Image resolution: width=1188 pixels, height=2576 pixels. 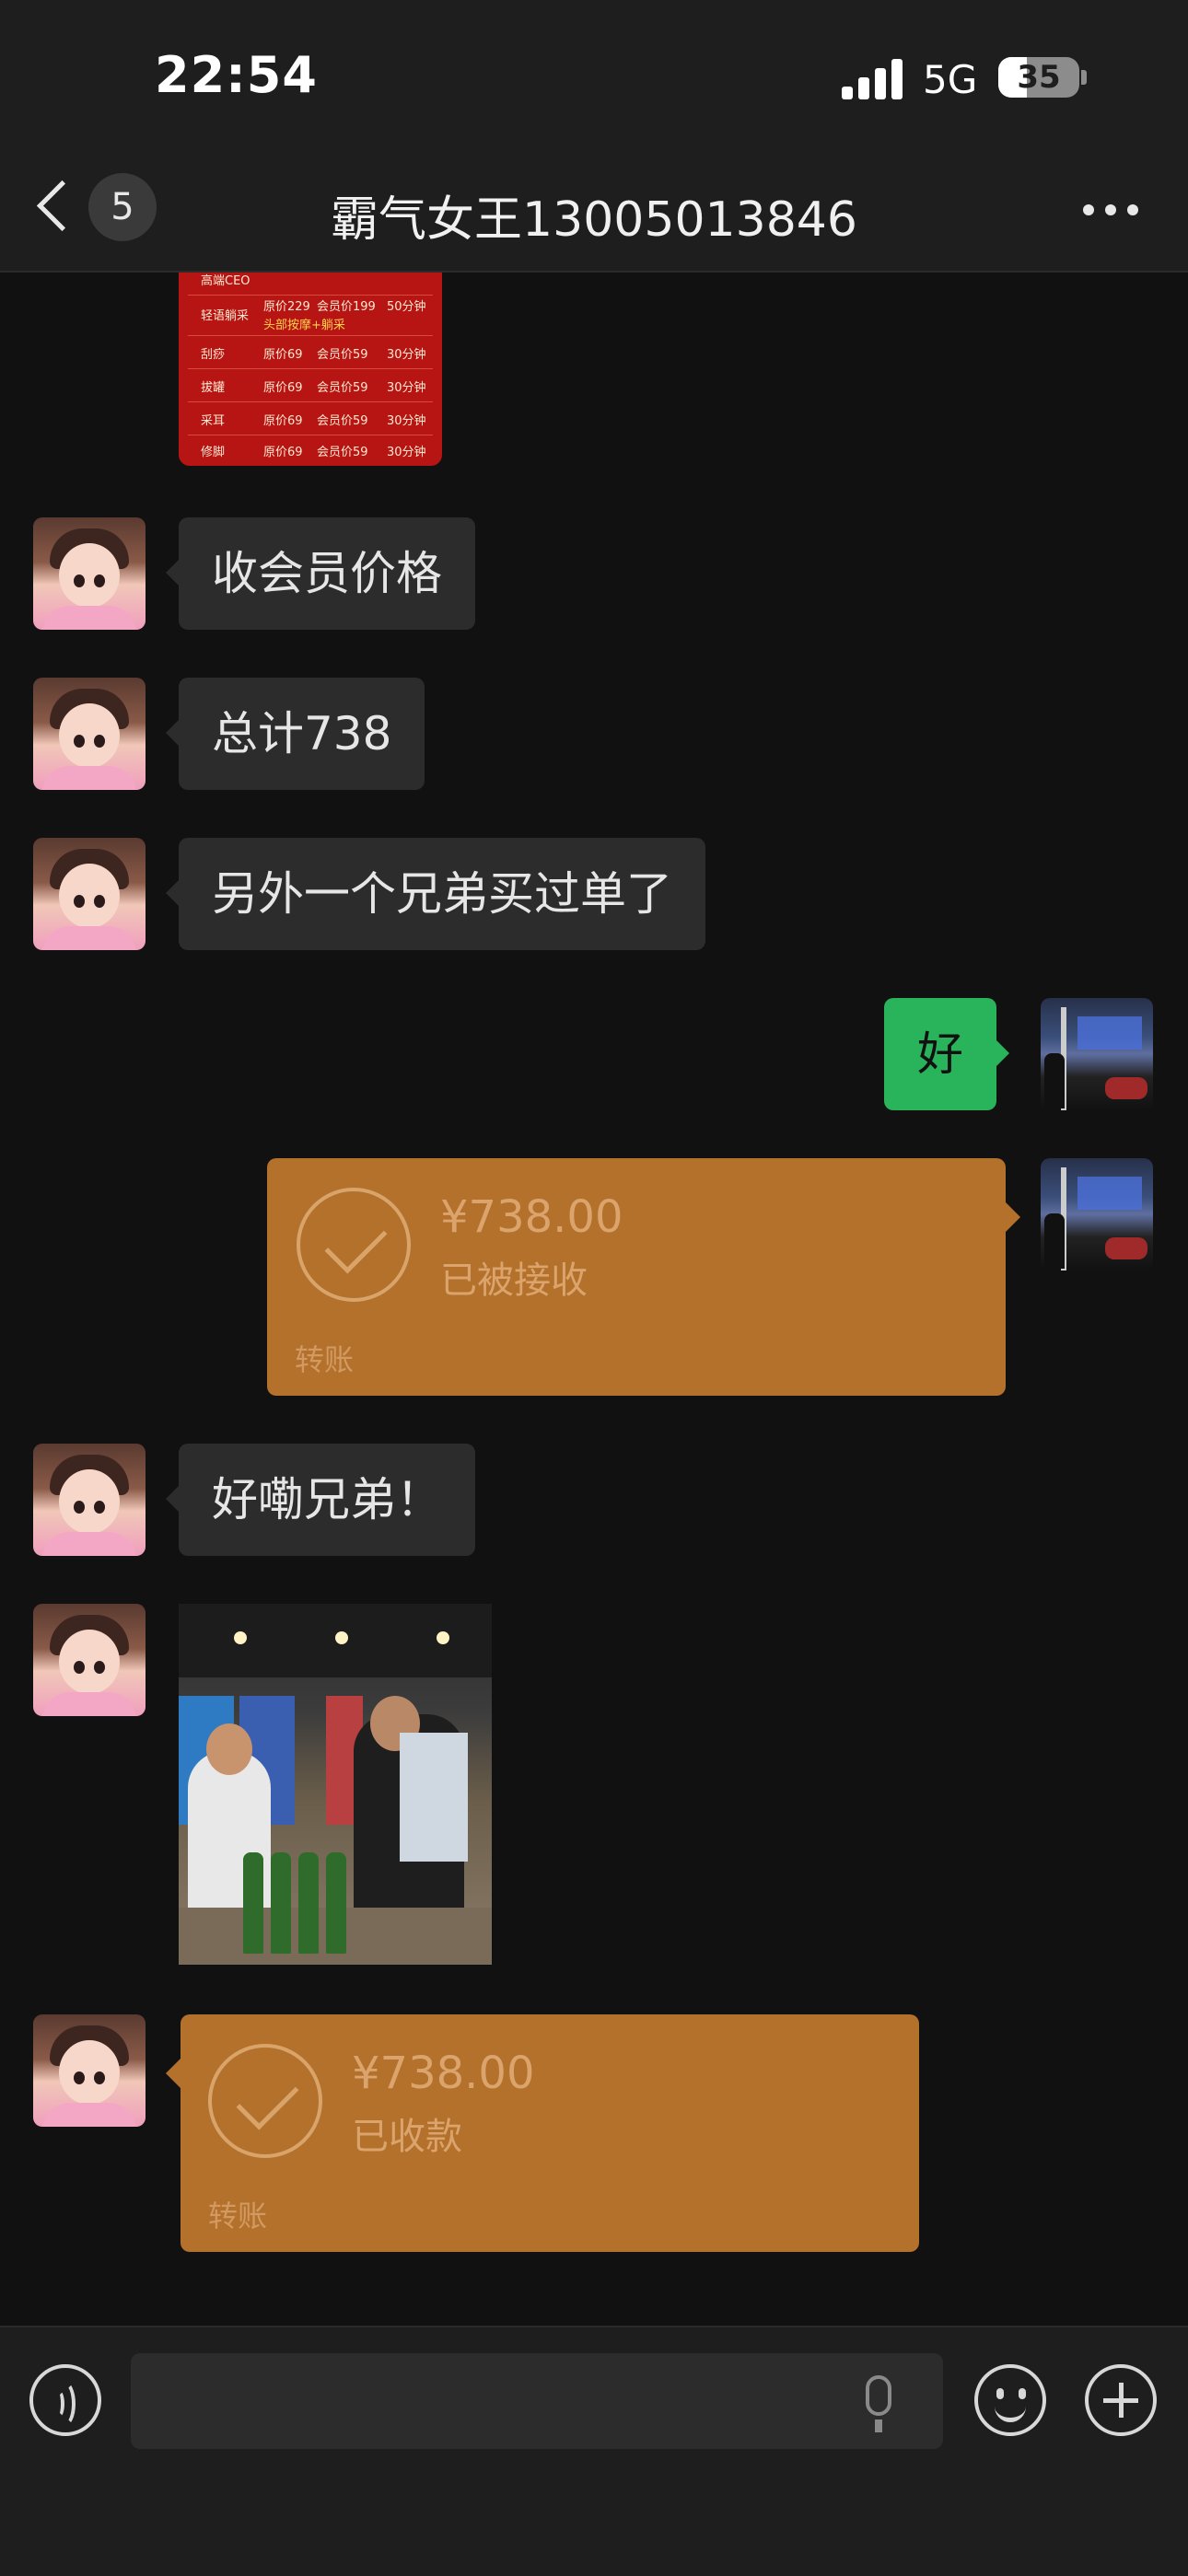 I want to click on transfer-status: 已被接收, so click(x=514, y=1280).